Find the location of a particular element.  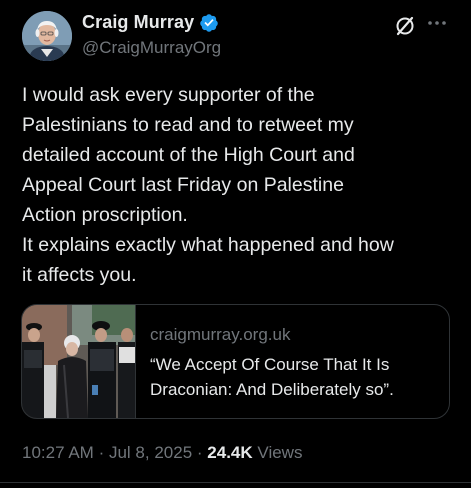

grok-icon is located at coordinates (405, 26).